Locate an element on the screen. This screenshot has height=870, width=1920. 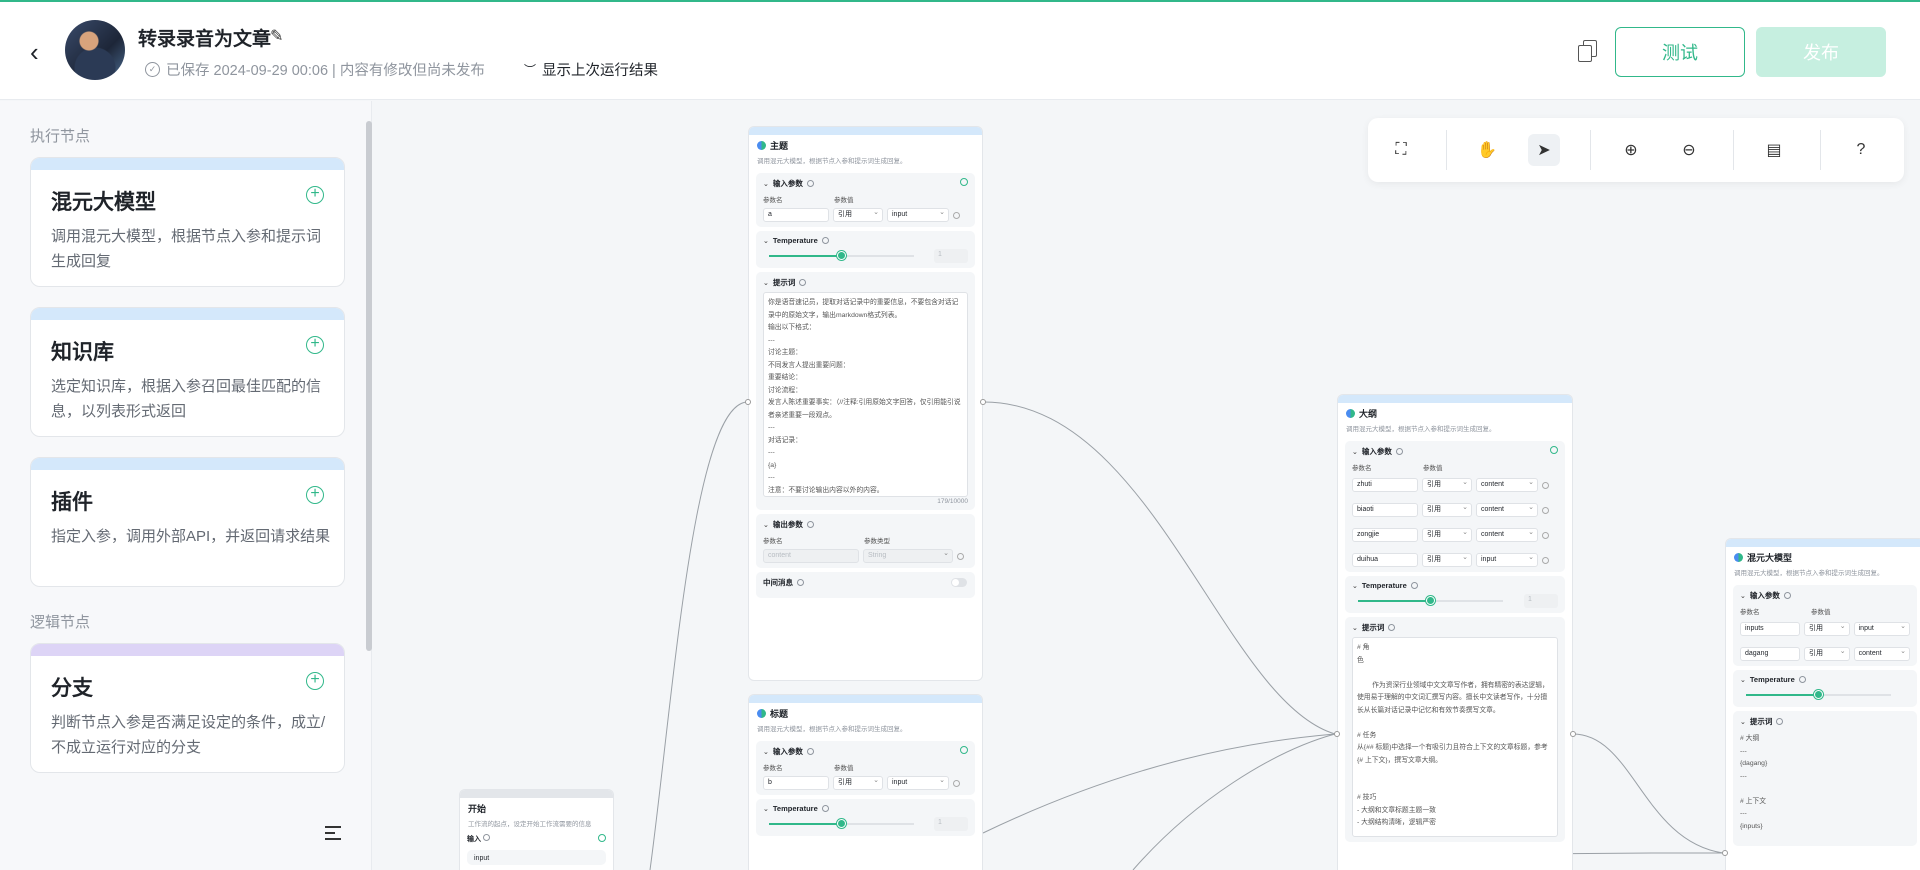
node-card-plugin: 插件 + 指定入参，调用外部API，并返回请求结果 is located at coordinates (187, 522).